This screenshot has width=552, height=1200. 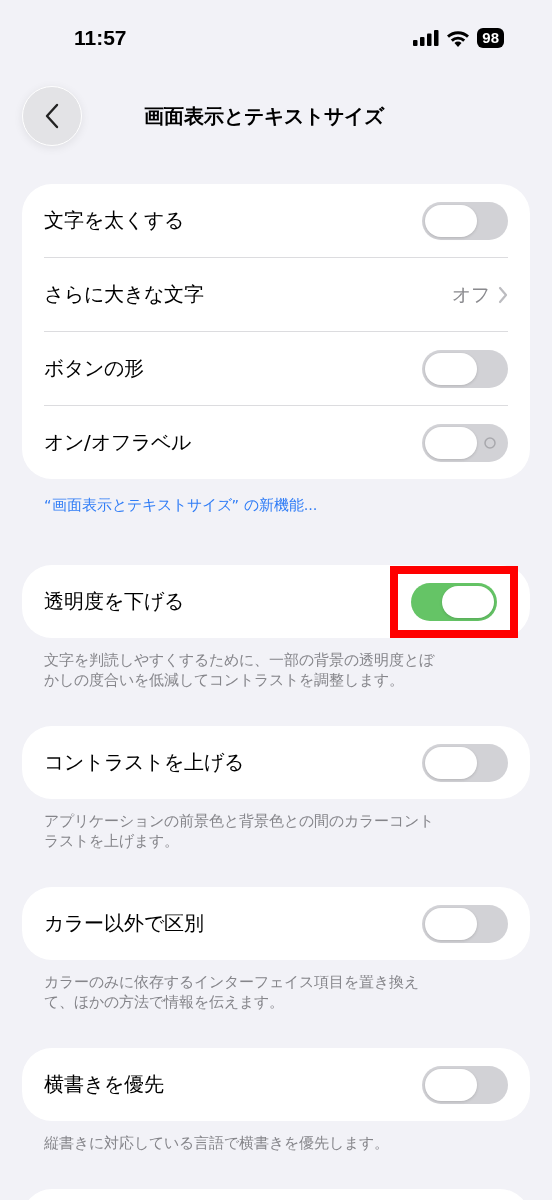 I want to click on signal-icon, so click(x=426, y=38).